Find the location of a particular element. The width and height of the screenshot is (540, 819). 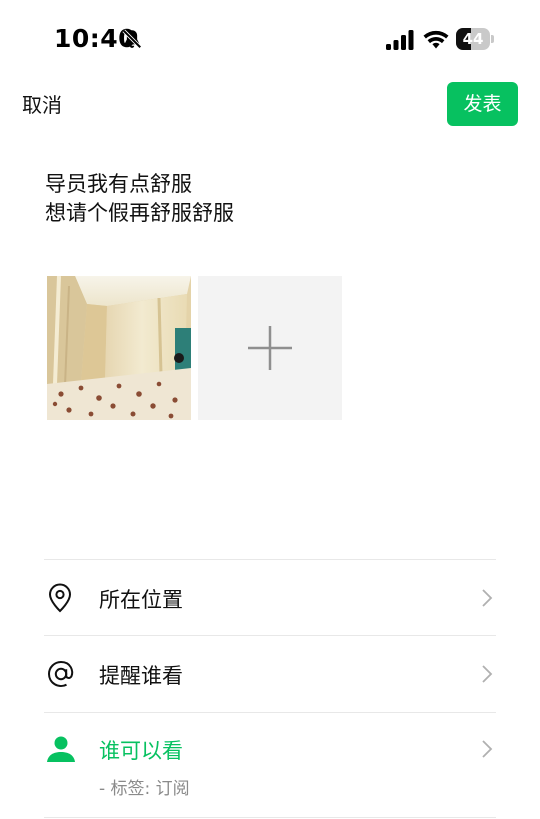

post-text-area: 导员我有点舒服 想请个假再舒服舒服 is located at coordinates (270, 199).